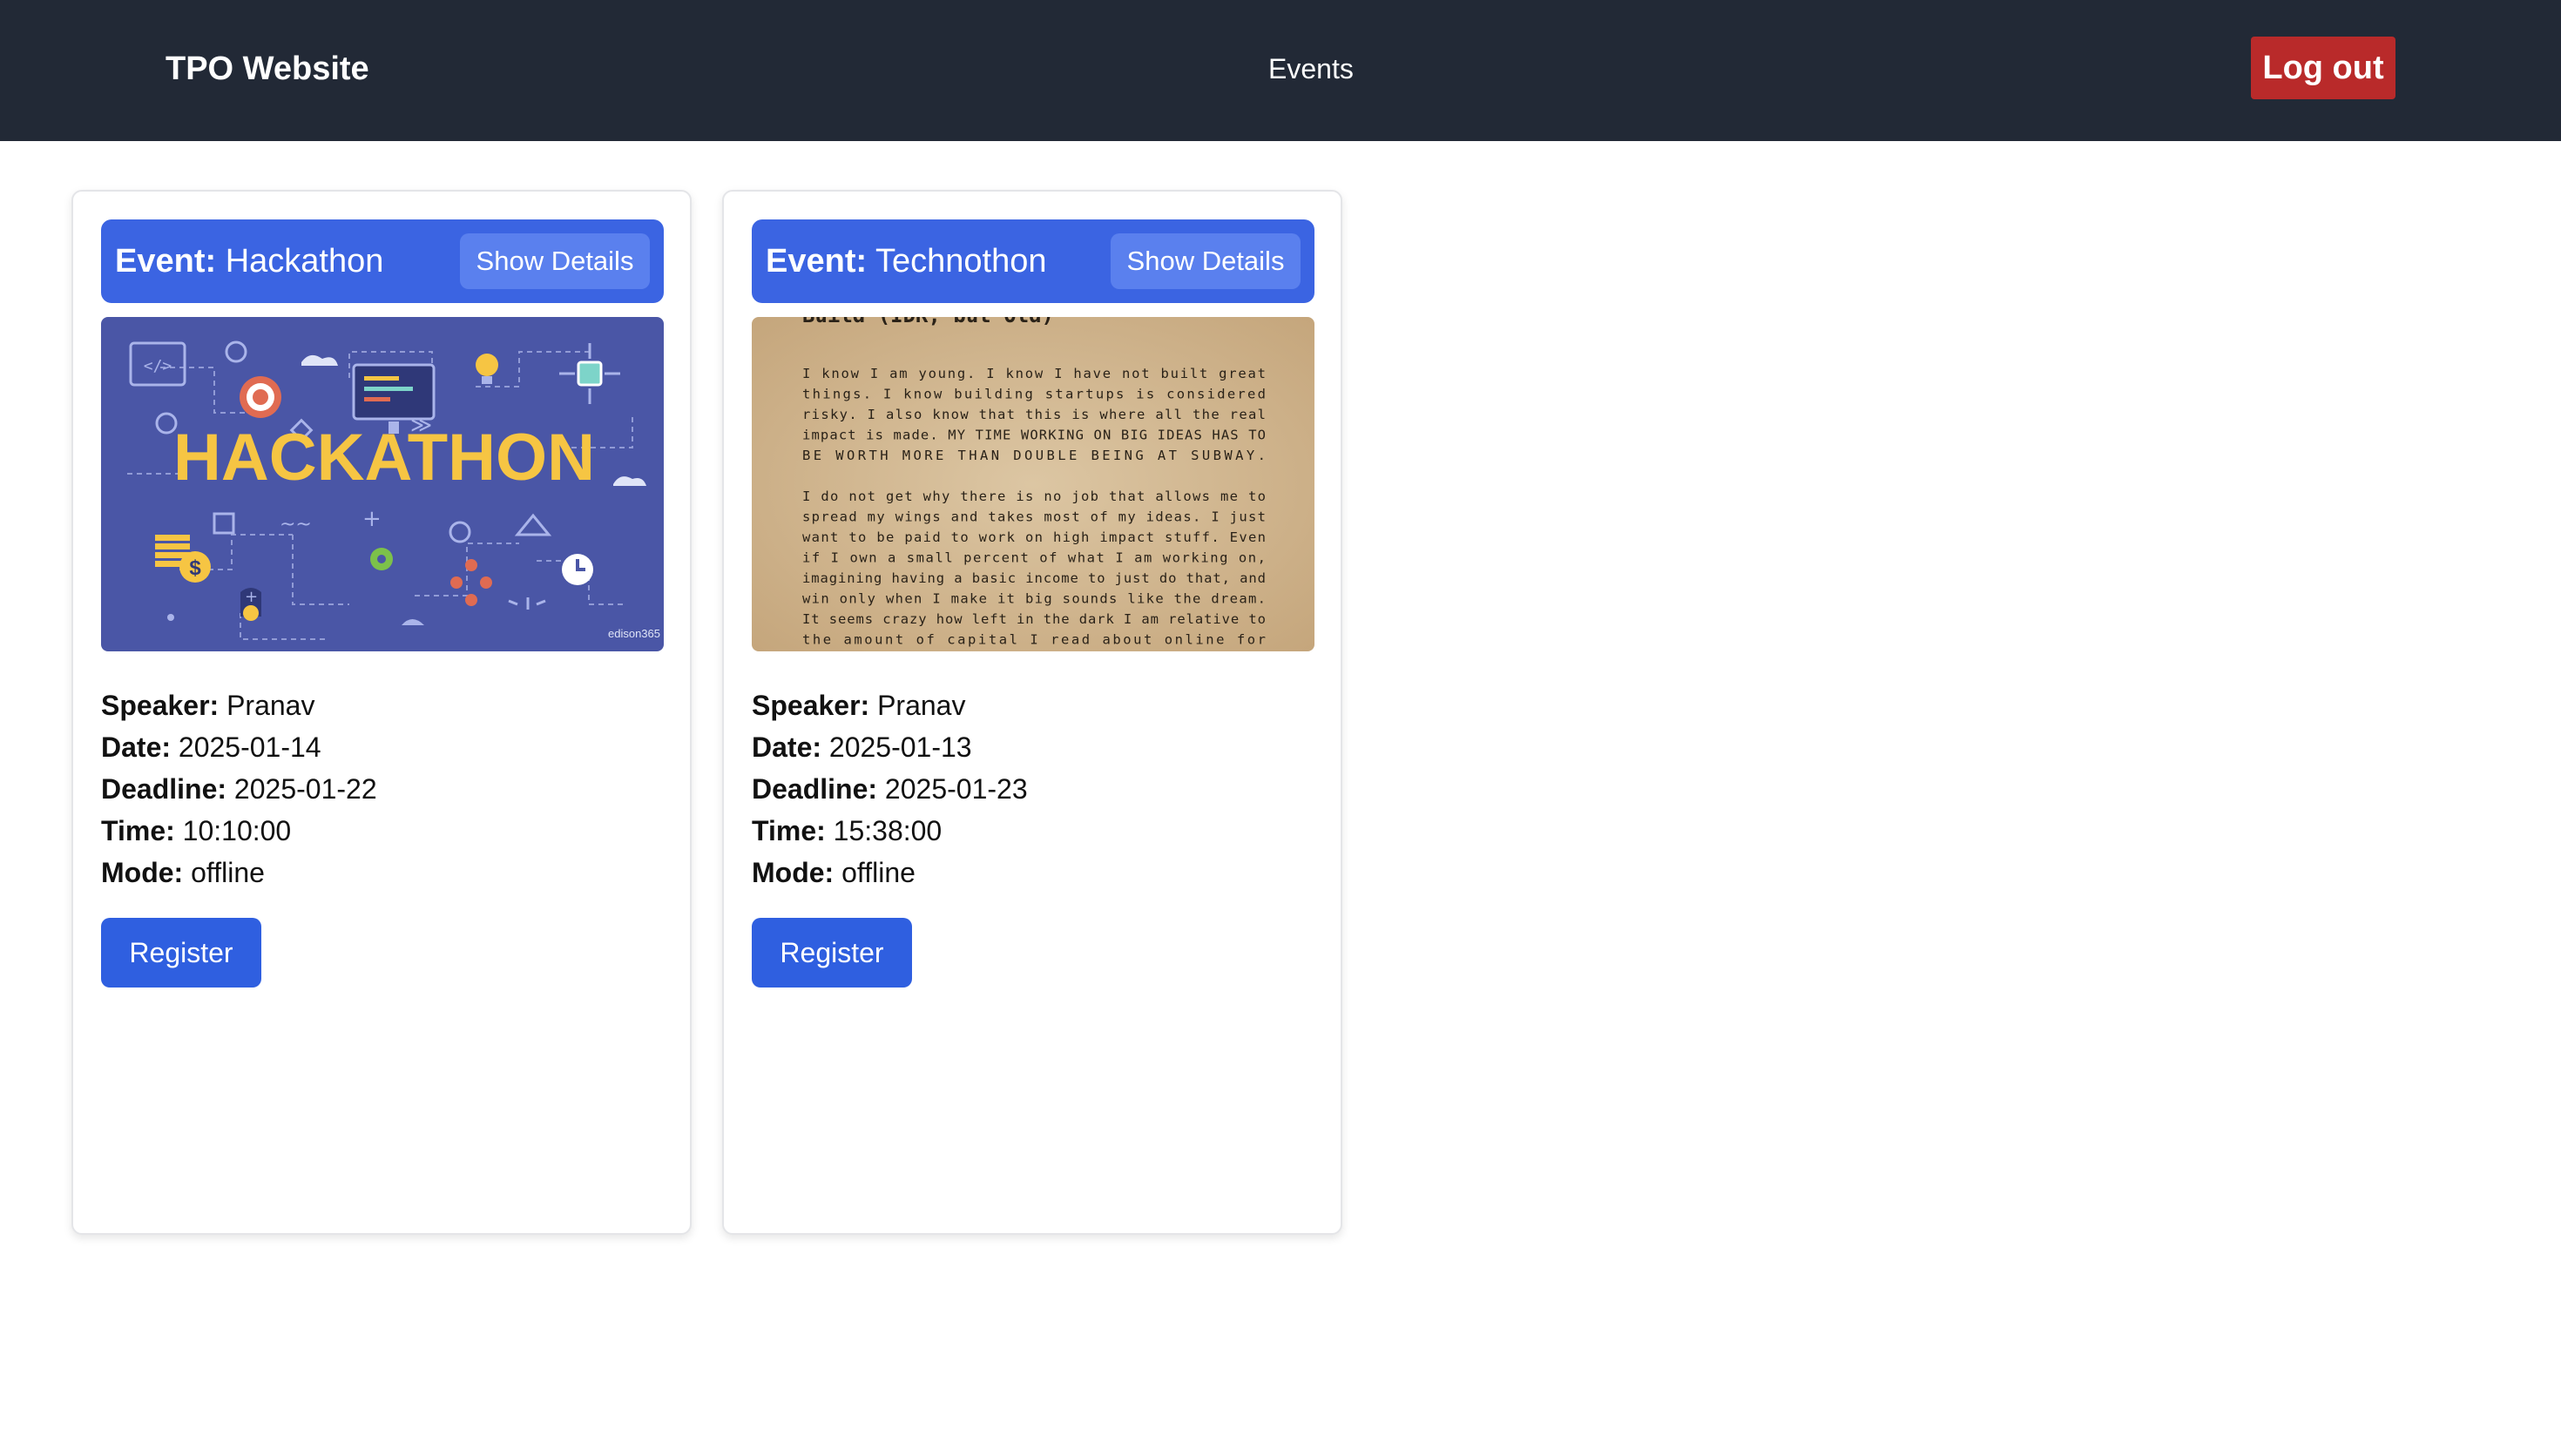 The width and height of the screenshot is (2561, 1456). I want to click on hackathon-watermark: edison365, so click(634, 633).